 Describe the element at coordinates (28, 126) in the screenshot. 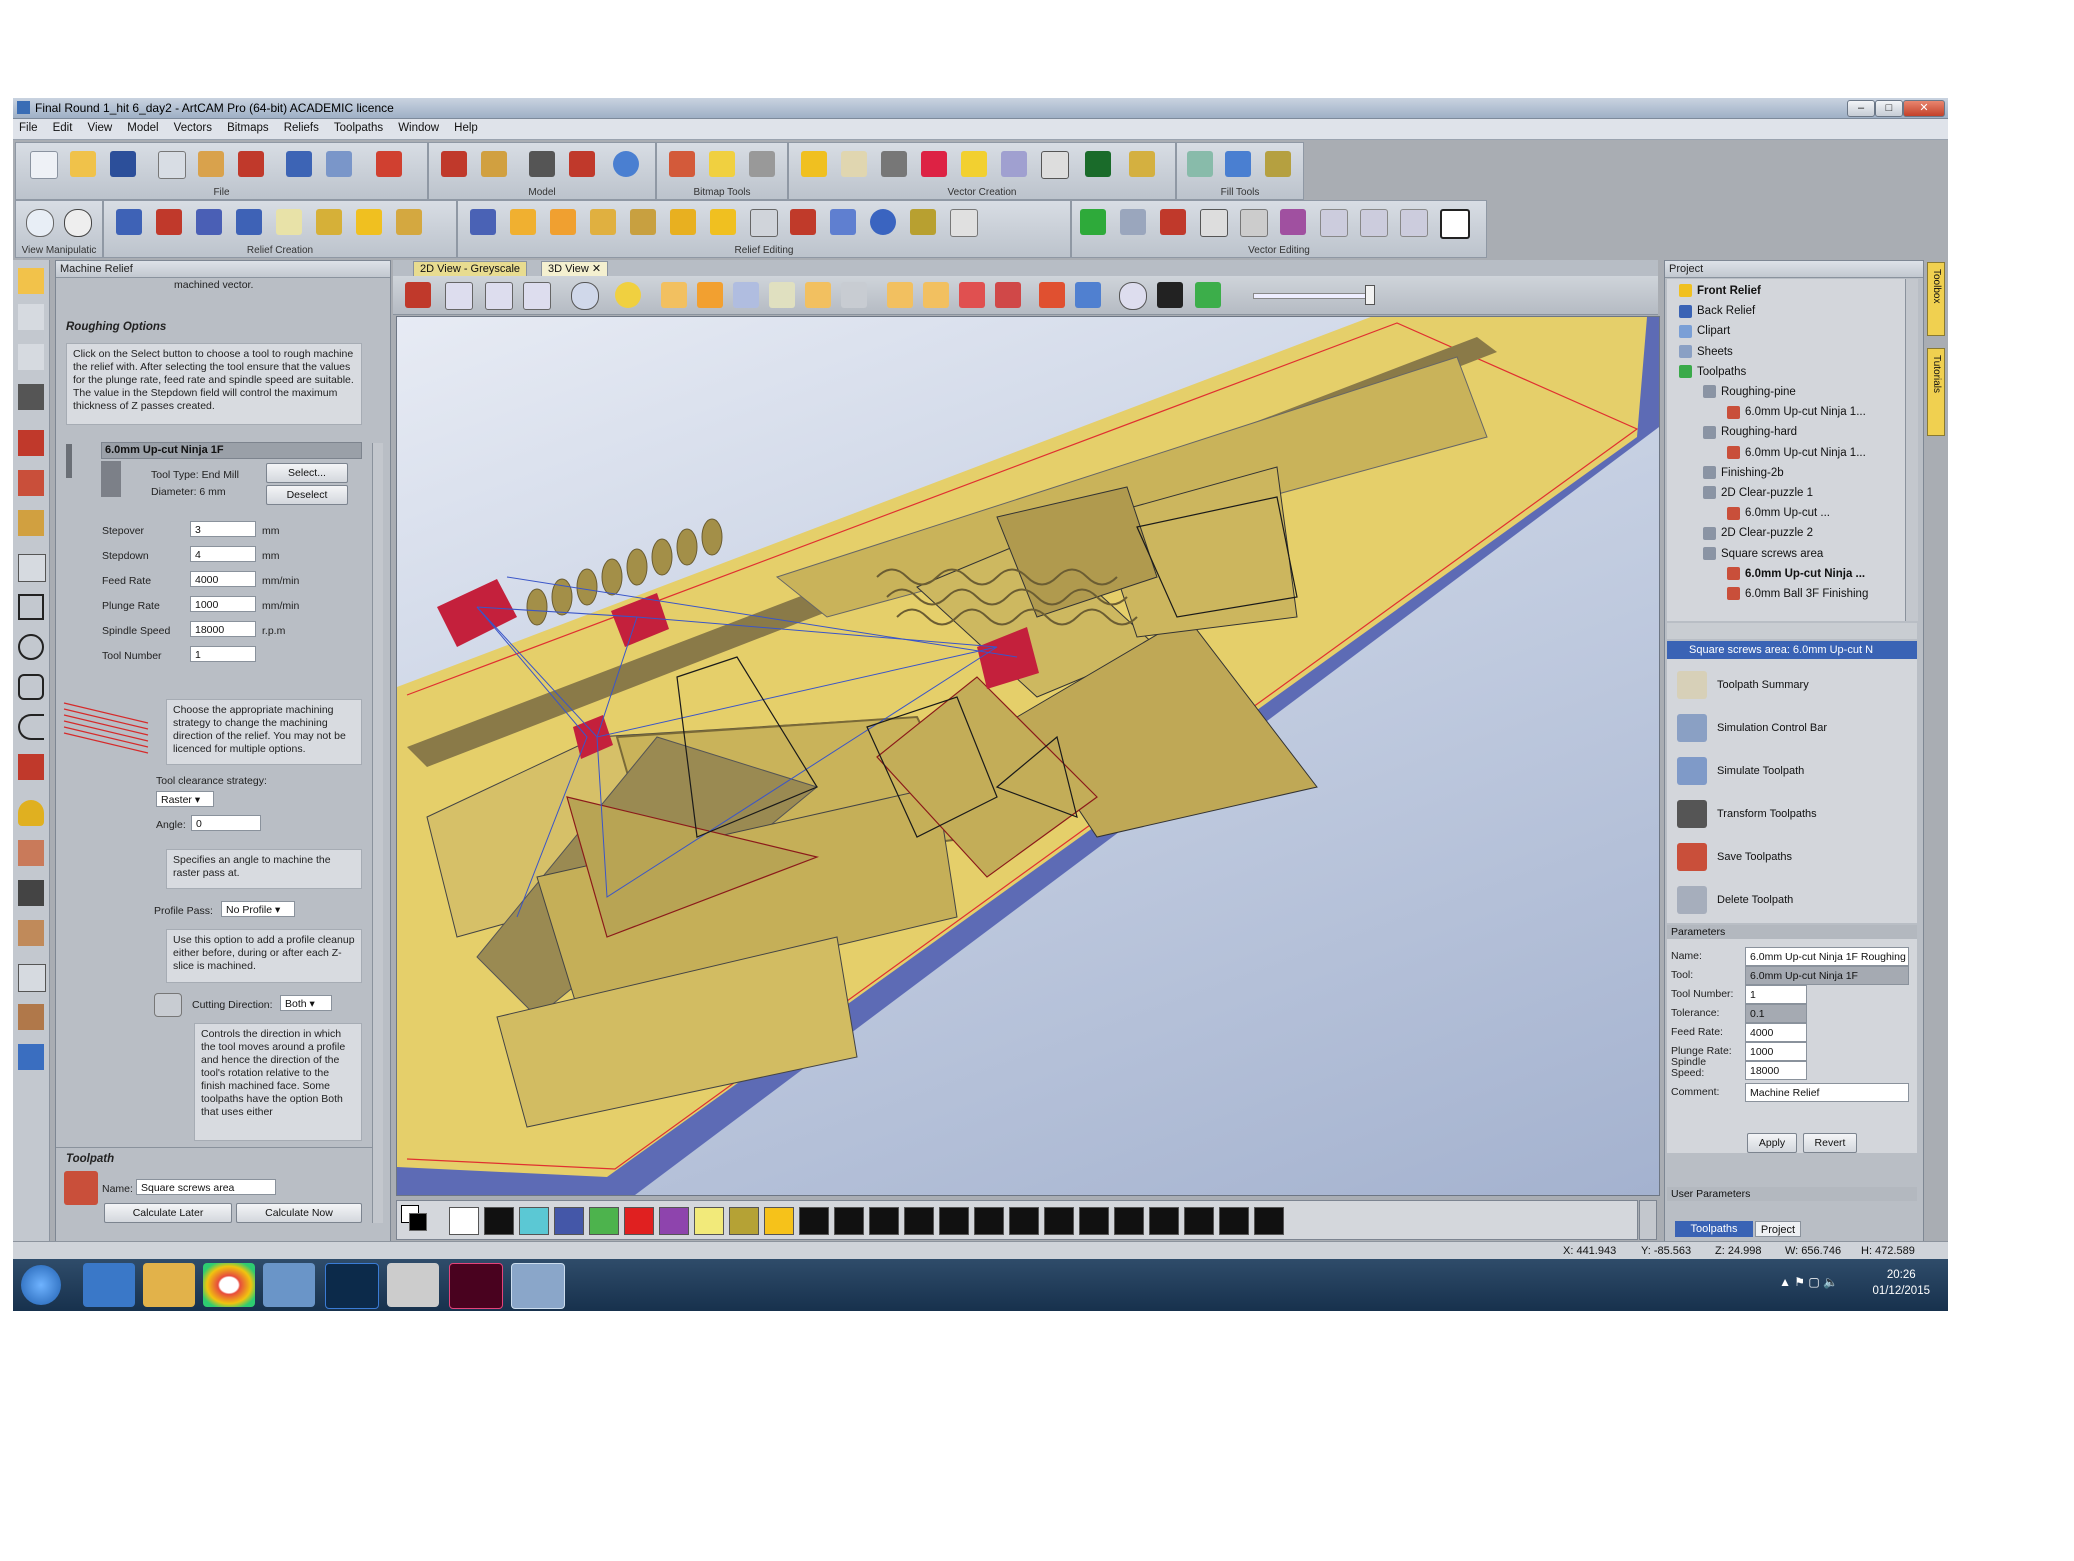

I see `menu-file: File` at that location.